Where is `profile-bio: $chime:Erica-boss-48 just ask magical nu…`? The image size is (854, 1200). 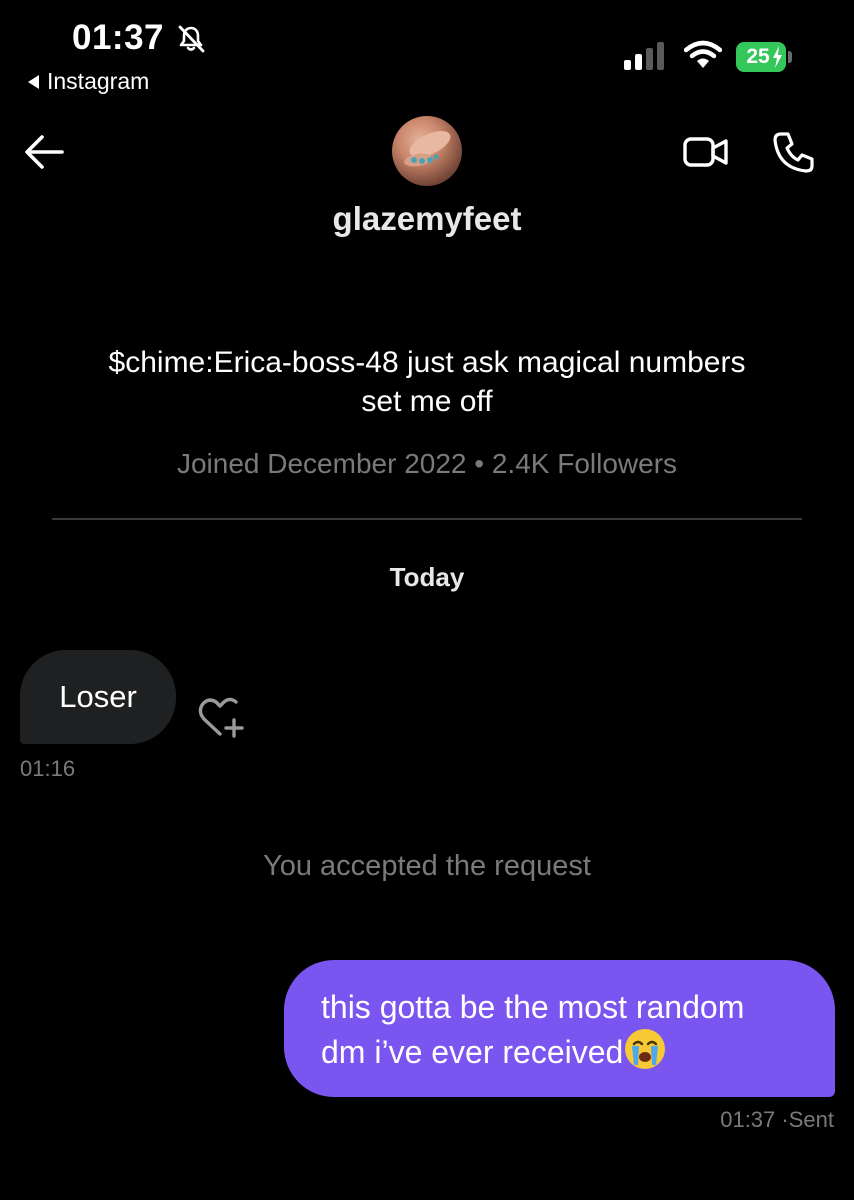
profile-bio: $chime:Erica-boss-48 just ask magical nu… is located at coordinates (427, 382).